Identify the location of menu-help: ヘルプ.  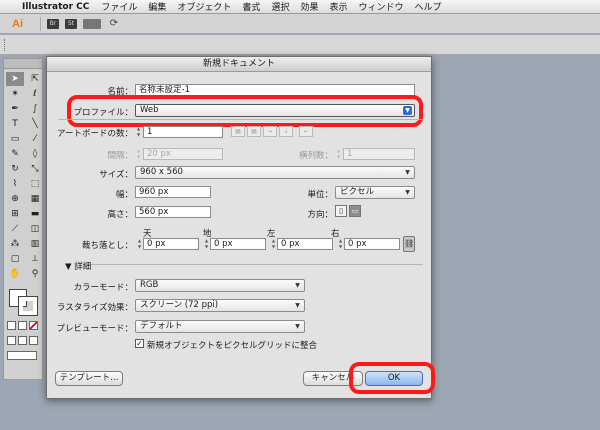
(428, 6).